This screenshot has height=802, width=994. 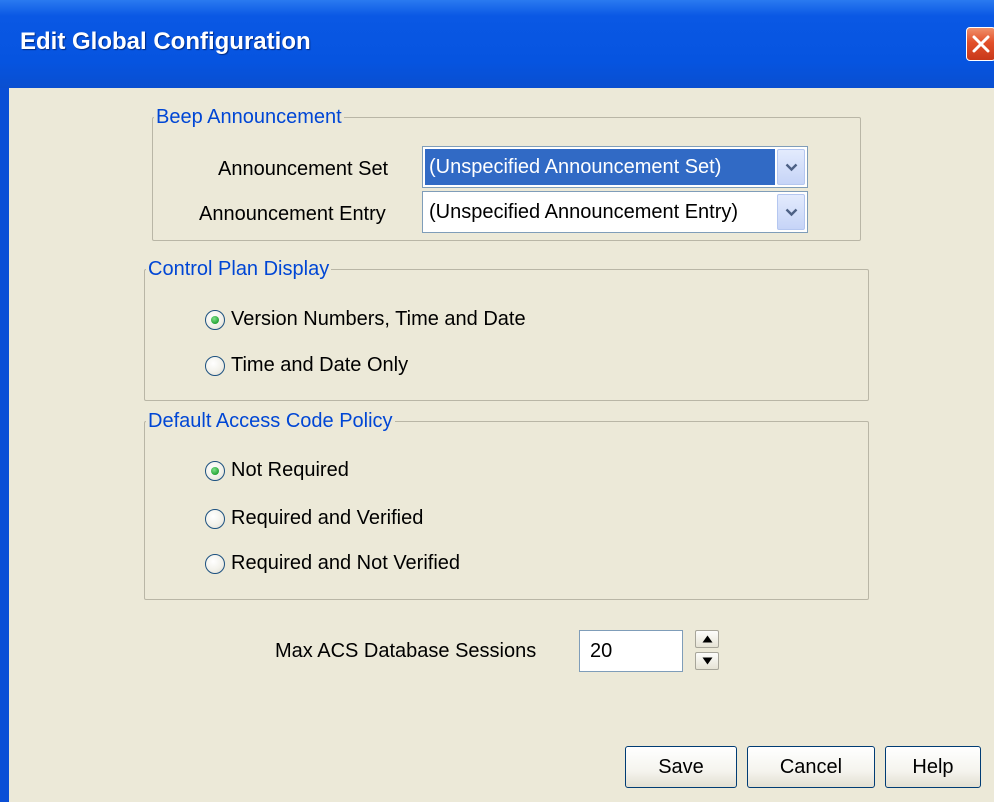 I want to click on help-button: Help, so click(x=933, y=767).